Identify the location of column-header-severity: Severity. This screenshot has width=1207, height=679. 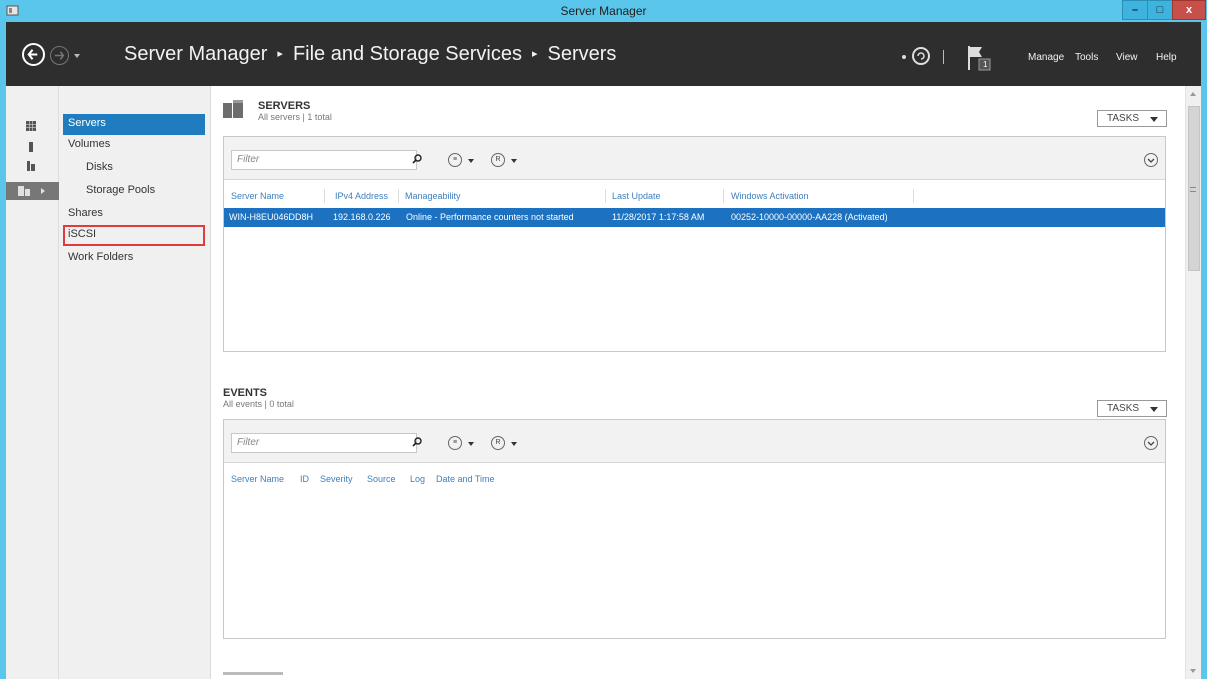
(336, 479).